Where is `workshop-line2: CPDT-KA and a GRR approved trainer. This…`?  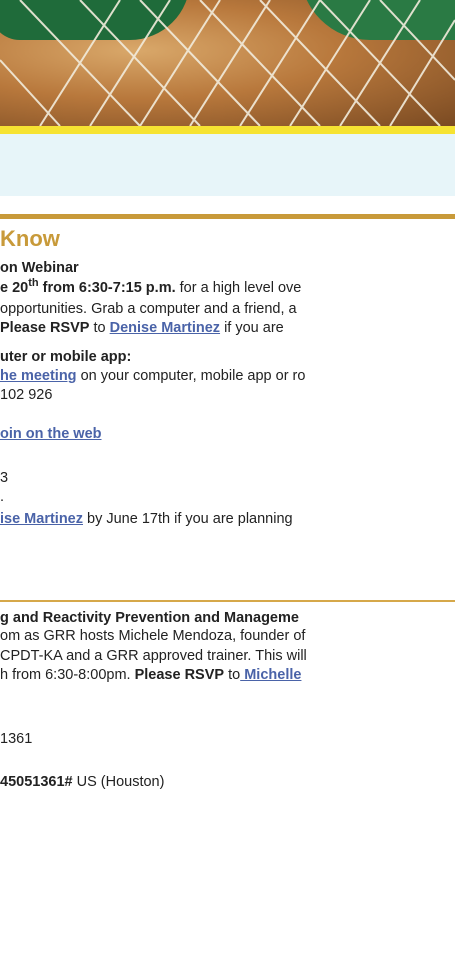
workshop-line2: CPDT-KA and a GRR approved trainer. This… is located at coordinates (153, 656).